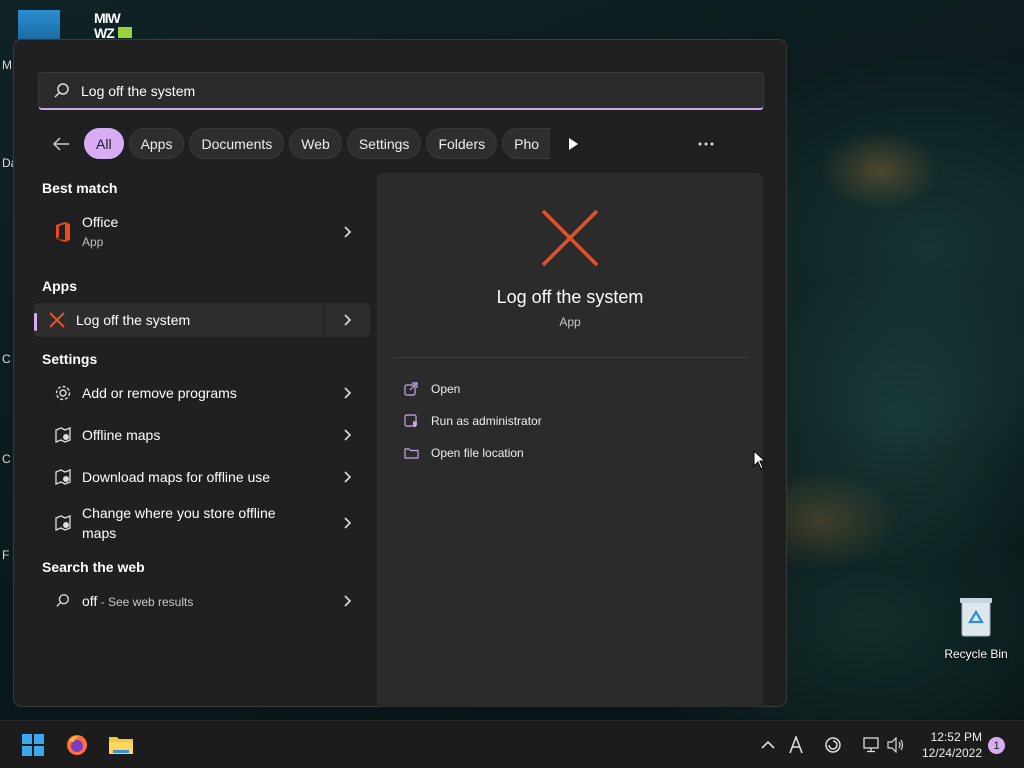 This screenshot has width=1024, height=768. I want to click on search-input, so click(381, 90).